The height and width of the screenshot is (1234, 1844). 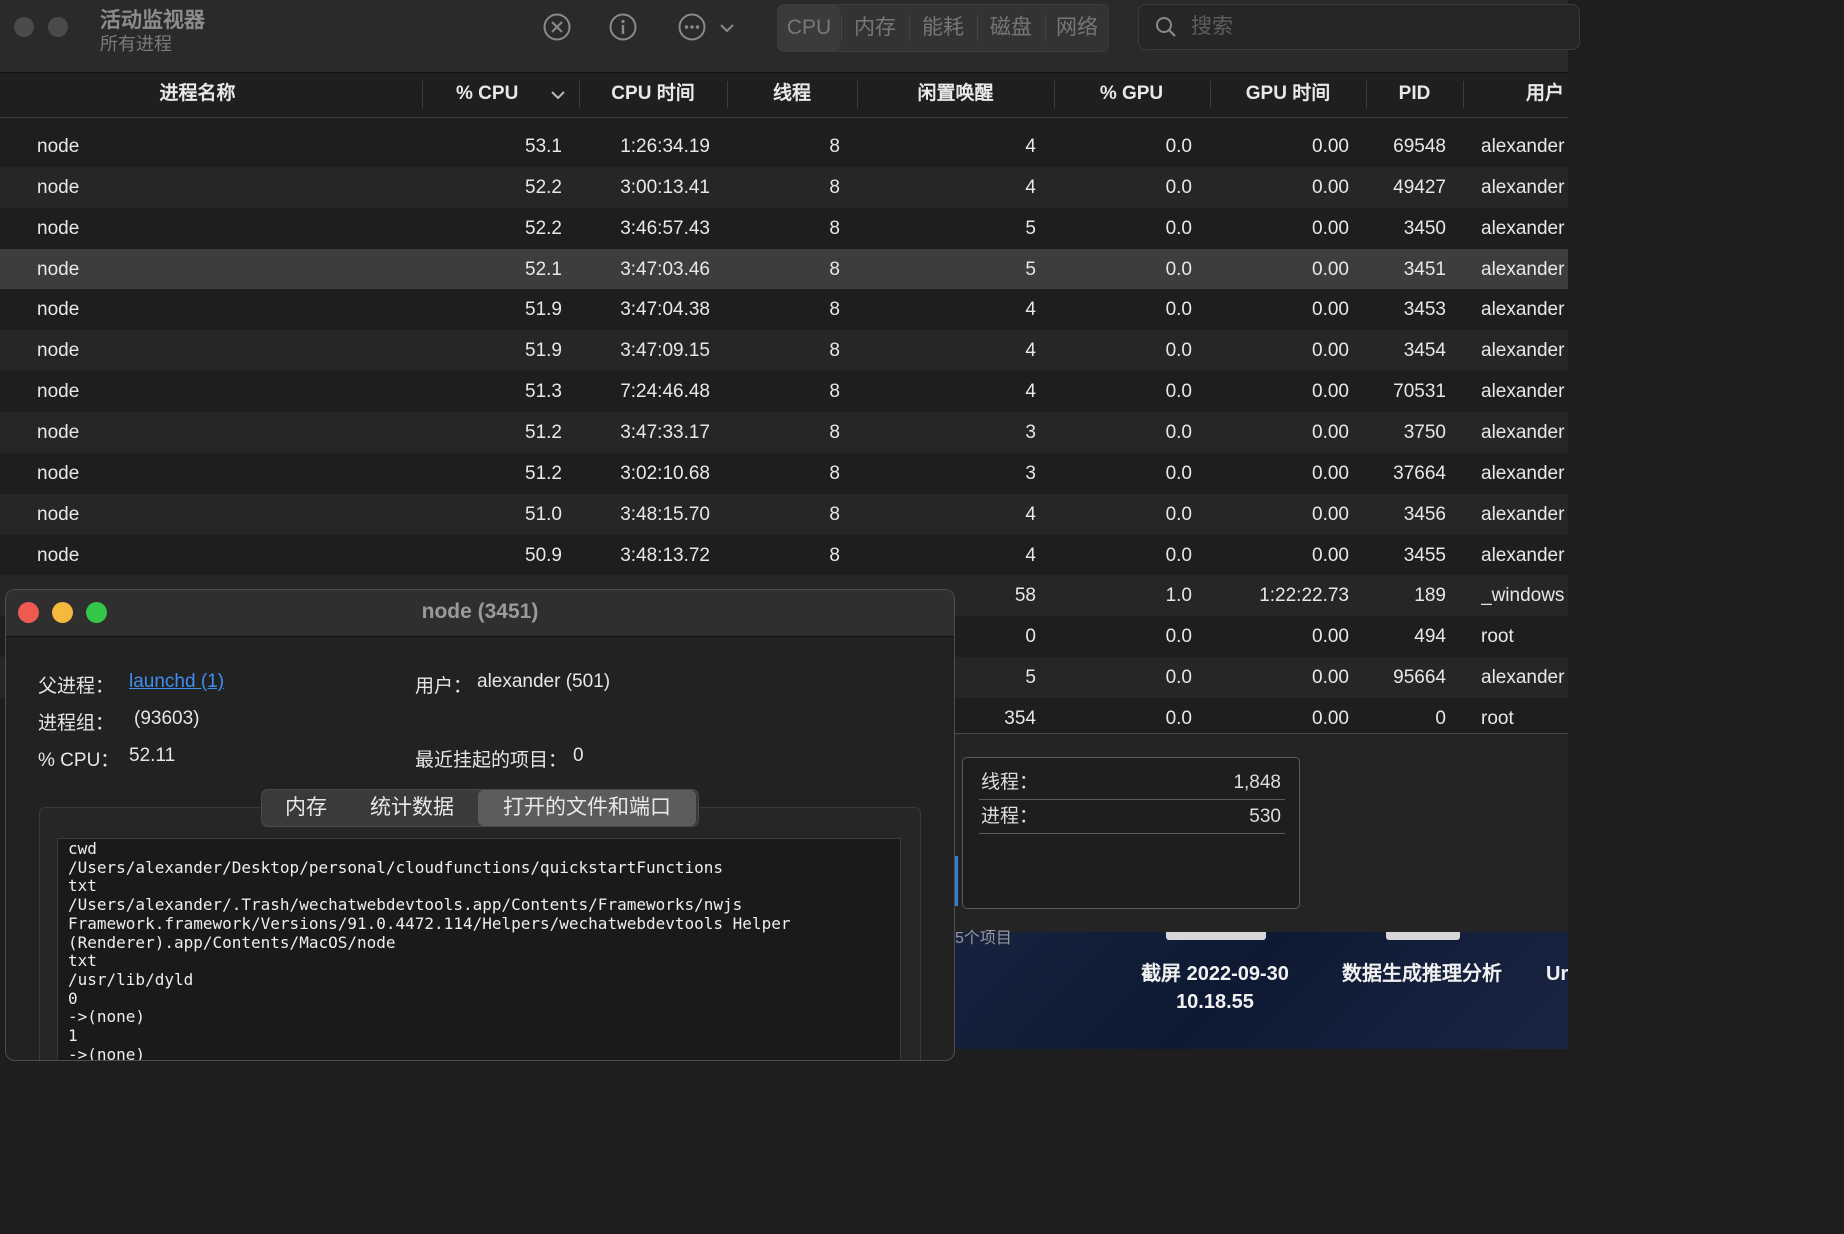 What do you see at coordinates (1523, 596) in the screenshot?
I see `cell-user: _windows` at bounding box center [1523, 596].